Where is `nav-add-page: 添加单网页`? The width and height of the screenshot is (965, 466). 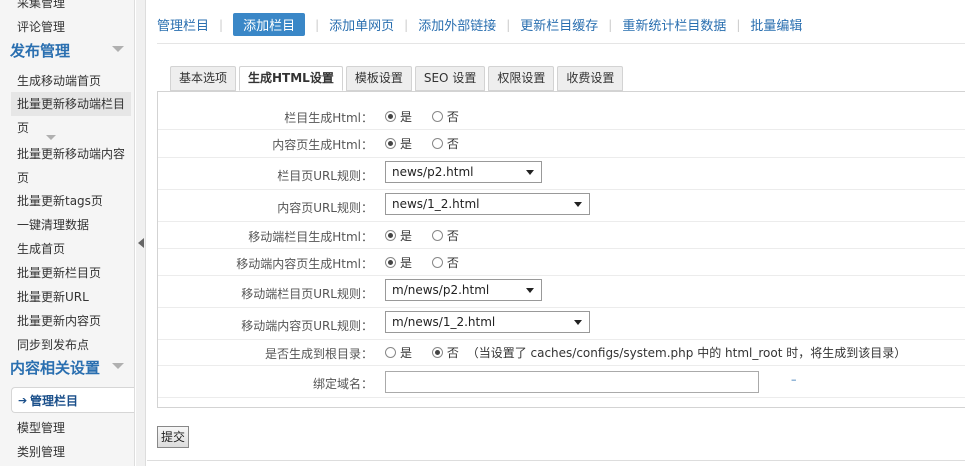 nav-add-page: 添加单网页 is located at coordinates (361, 24).